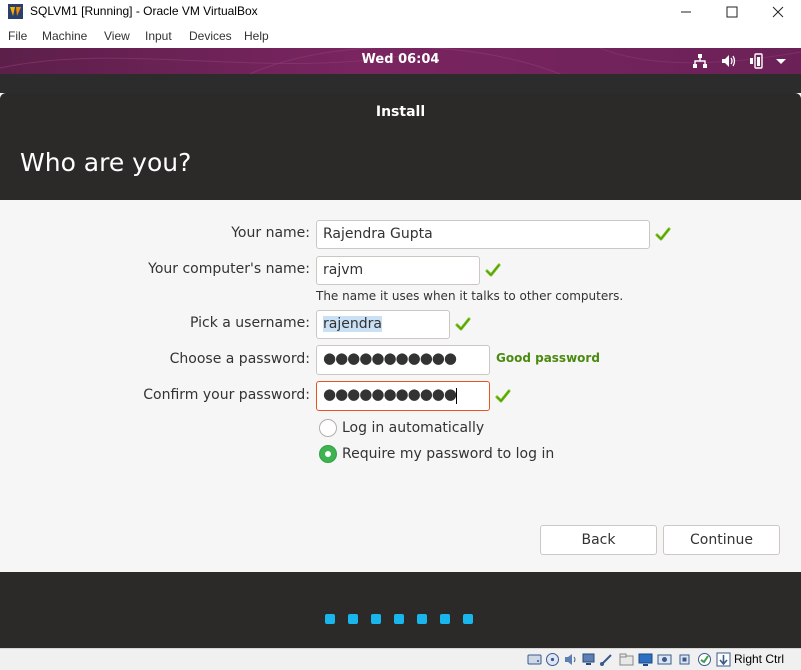  What do you see at coordinates (400, 12) in the screenshot?
I see `virtualbox-titlebar: SQLVM1 [Running] - Oracle VM VirtualBox` at bounding box center [400, 12].